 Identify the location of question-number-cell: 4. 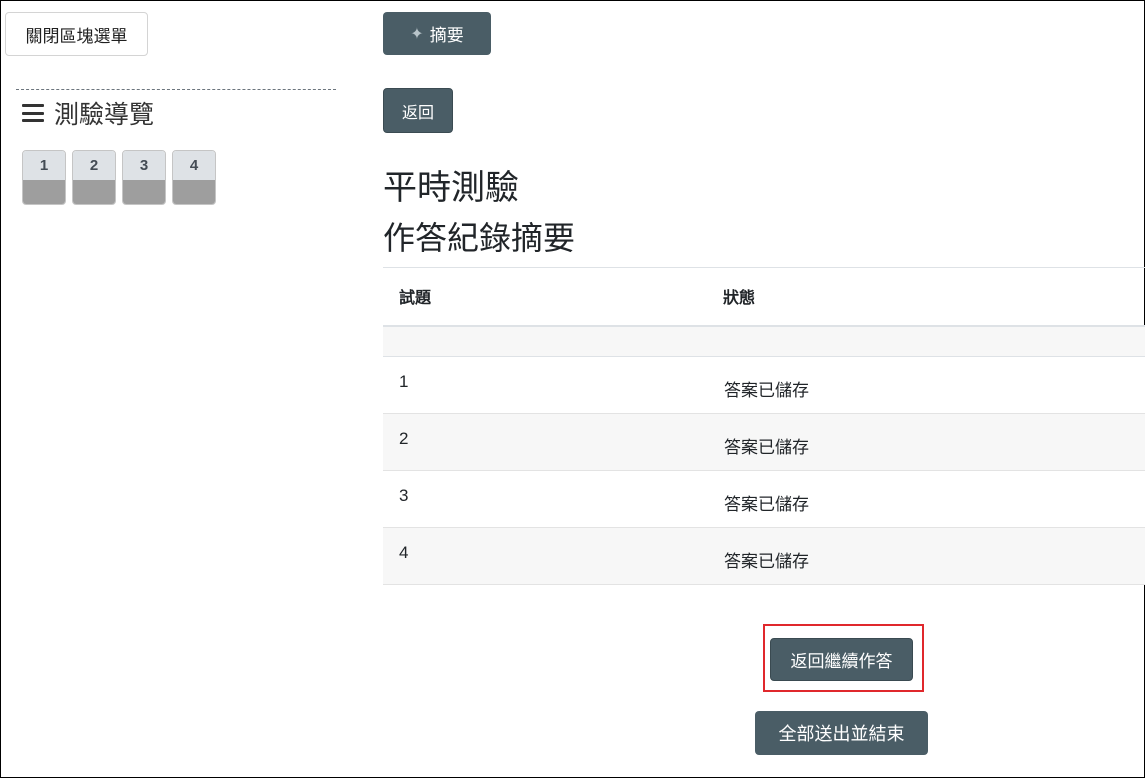
(404, 552).